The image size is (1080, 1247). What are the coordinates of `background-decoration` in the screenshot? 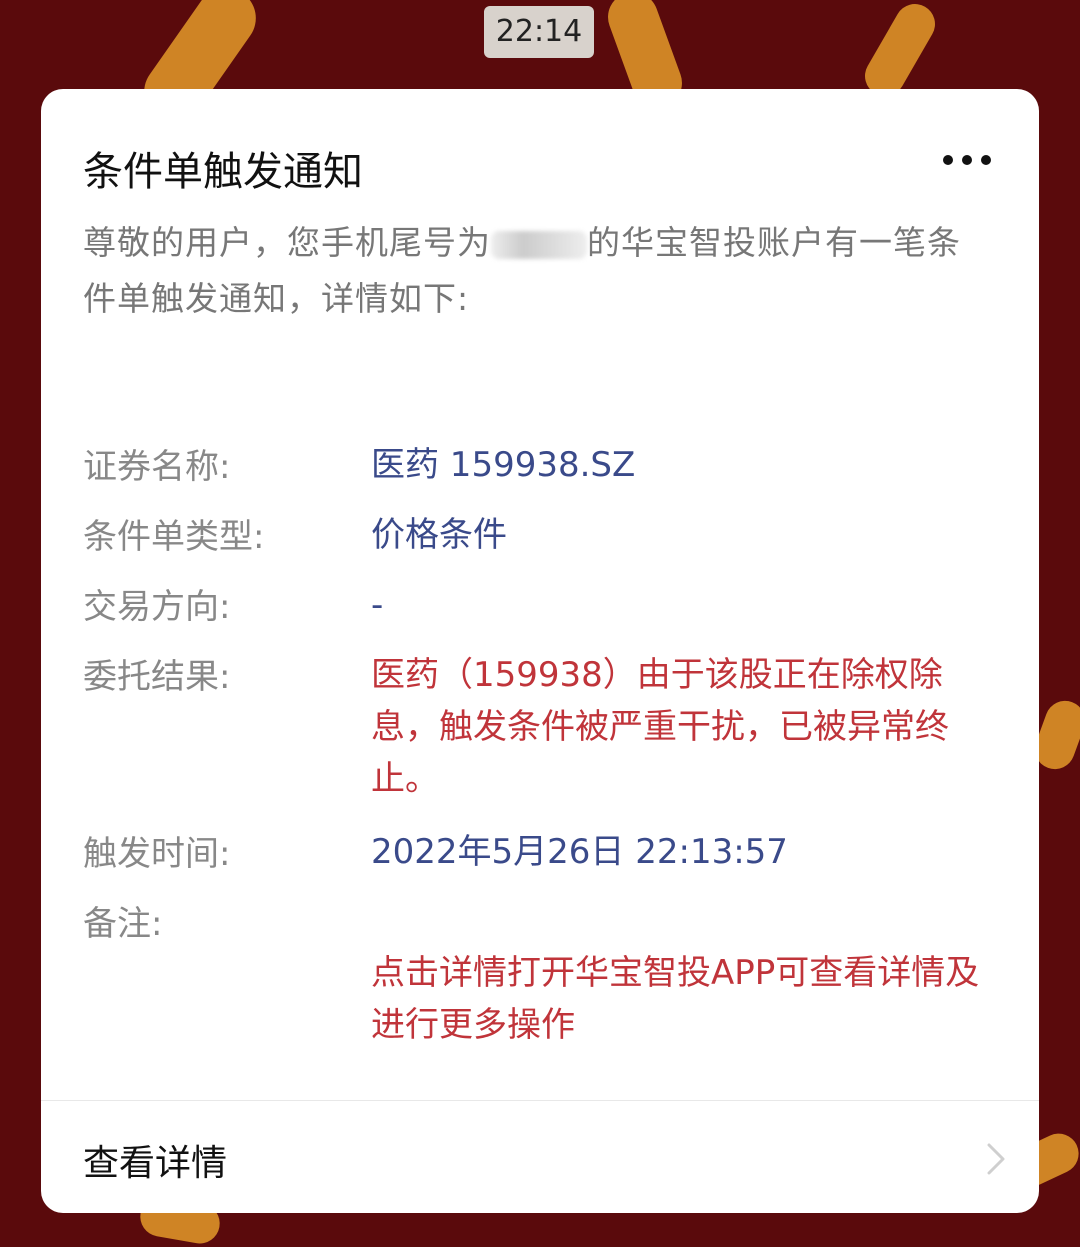 It's located at (900, 52).